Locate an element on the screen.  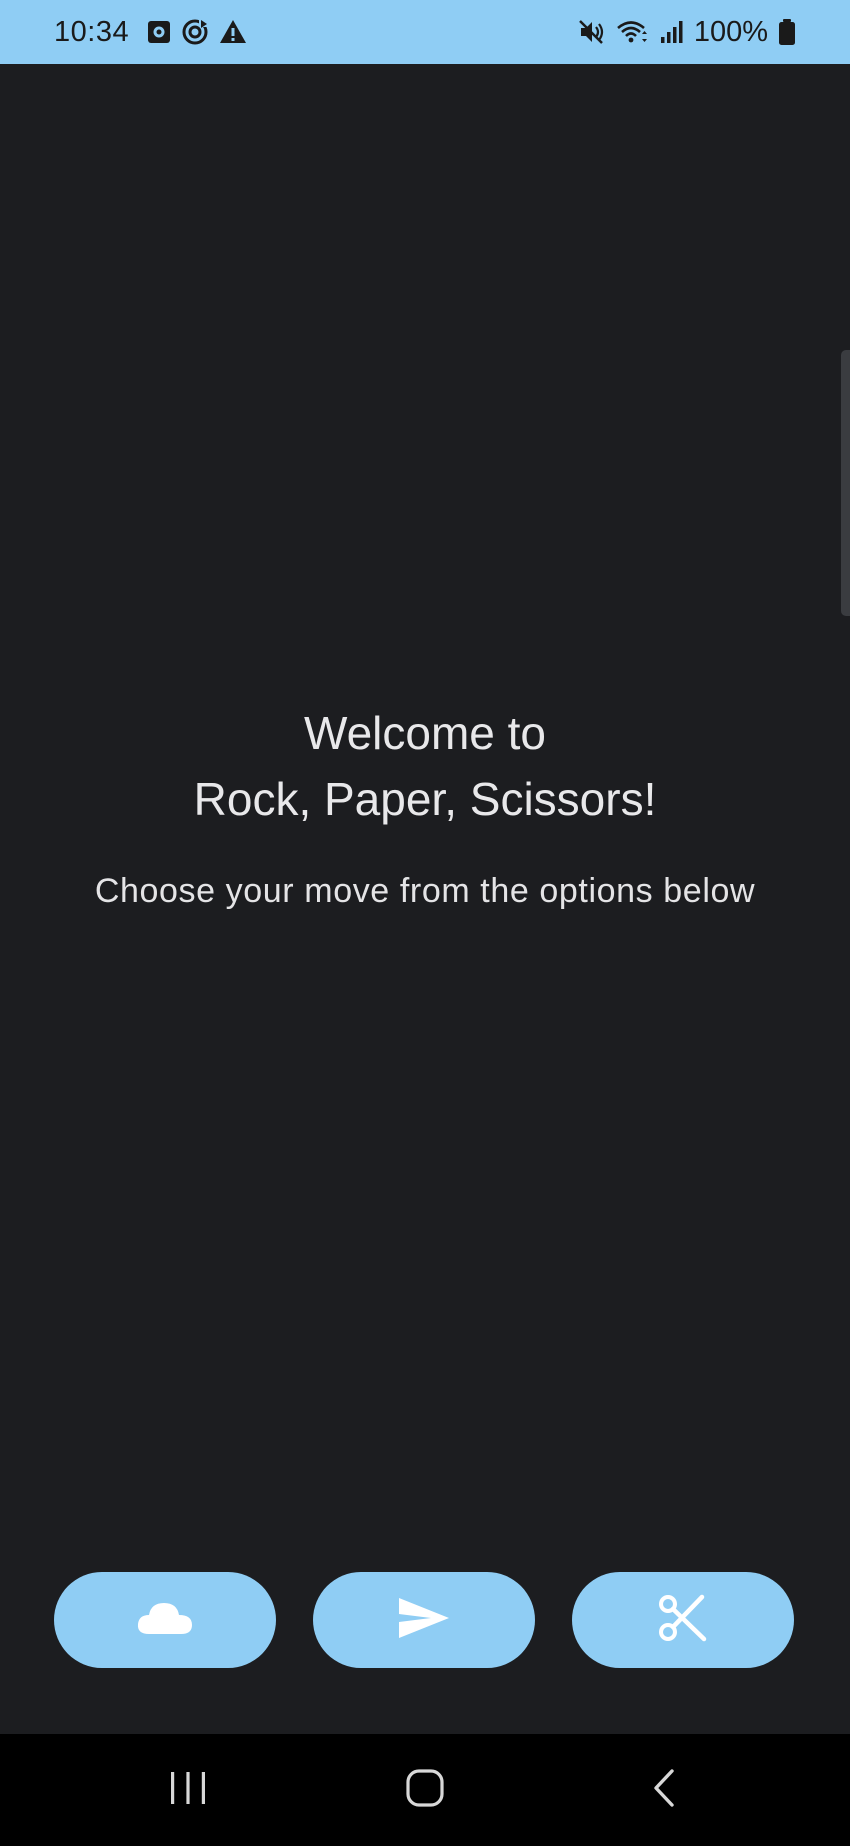
title-line-1: Welcome to is located at coordinates (425, 733).